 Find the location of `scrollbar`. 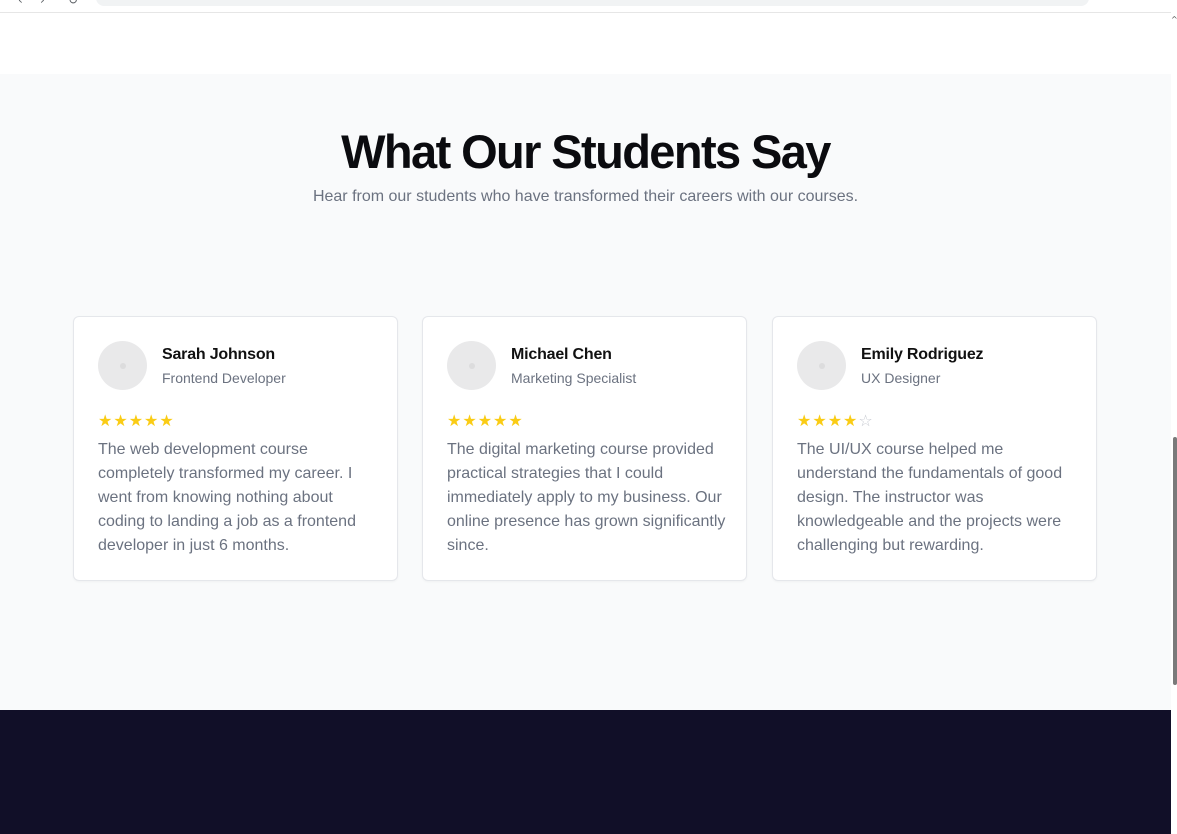

scrollbar is located at coordinates (1174, 417).